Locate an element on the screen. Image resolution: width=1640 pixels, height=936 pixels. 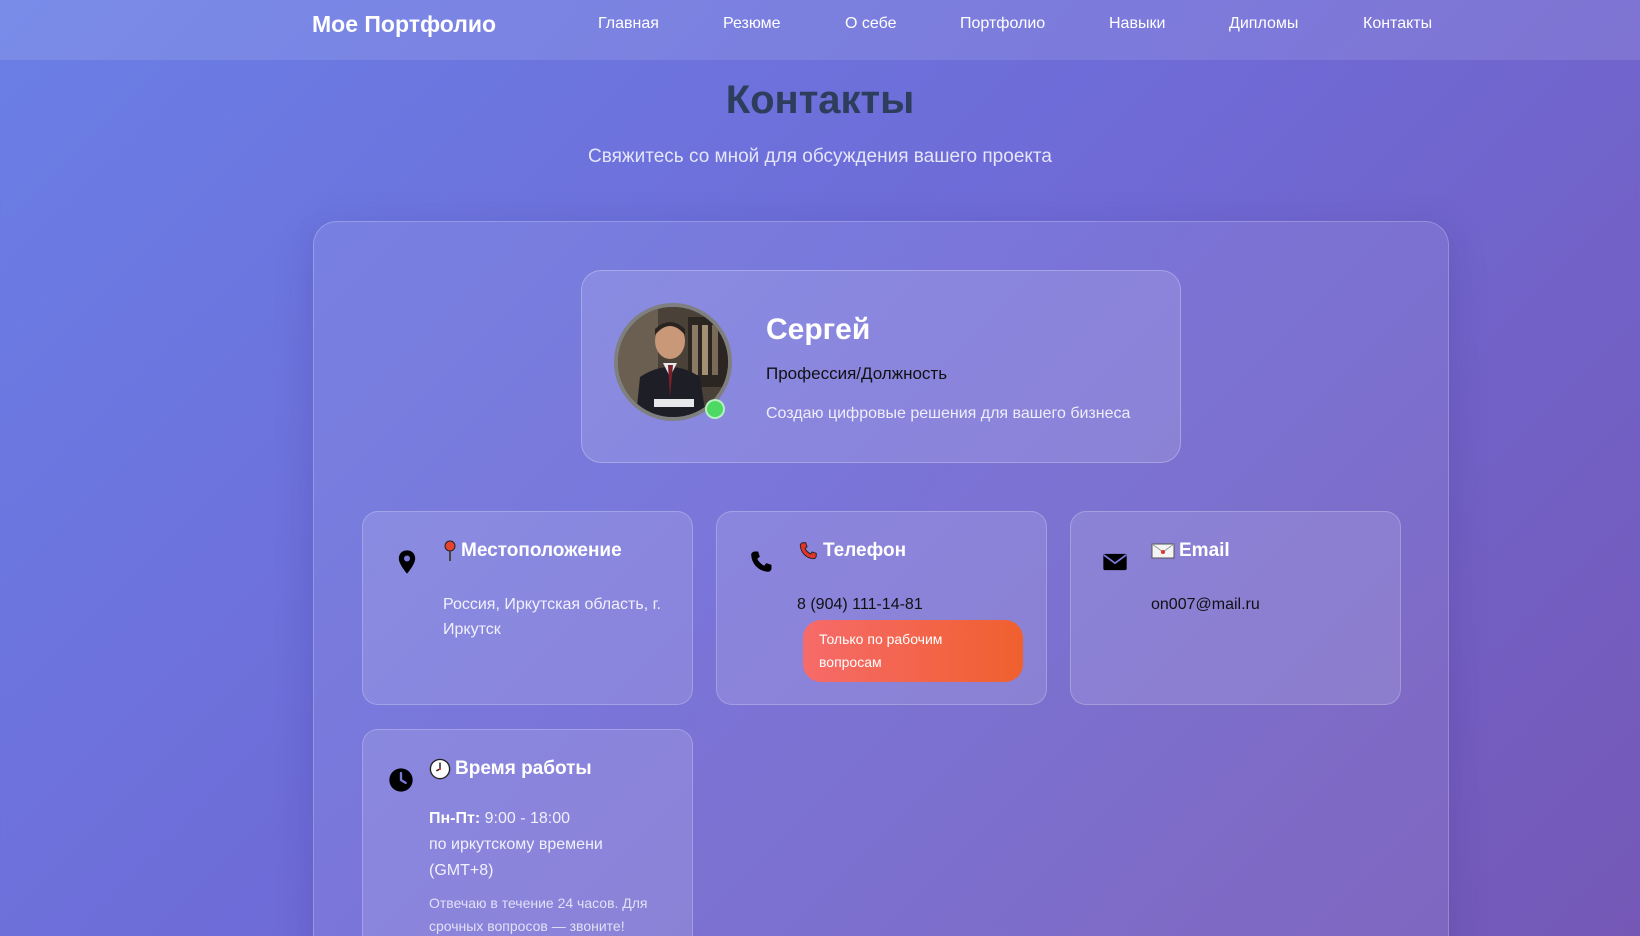
profile-role: Профессия/Должность is located at coordinates (857, 373).